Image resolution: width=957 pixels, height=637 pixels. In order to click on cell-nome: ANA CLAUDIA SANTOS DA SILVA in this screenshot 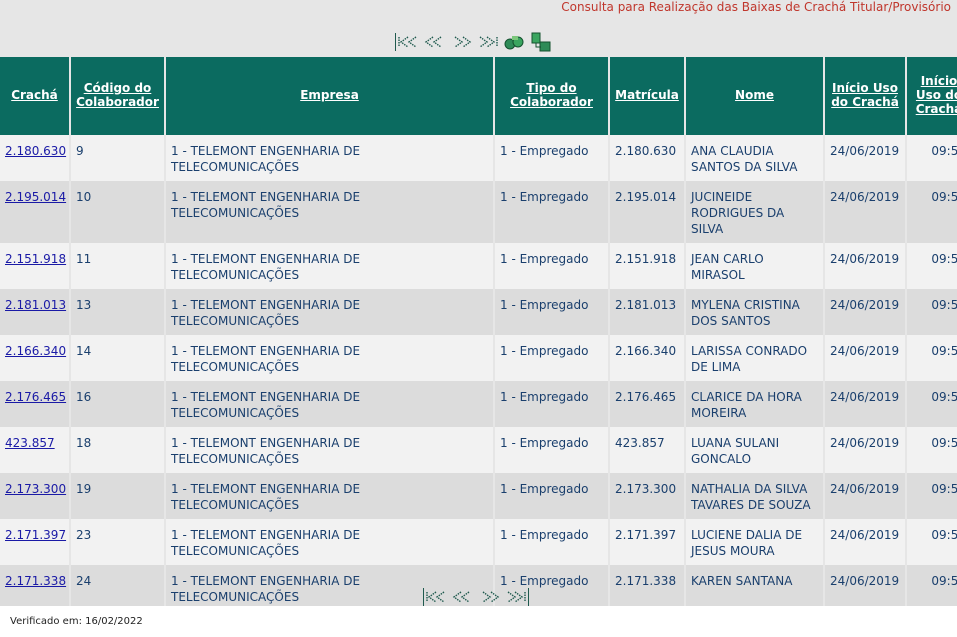, I will do `click(754, 158)`.